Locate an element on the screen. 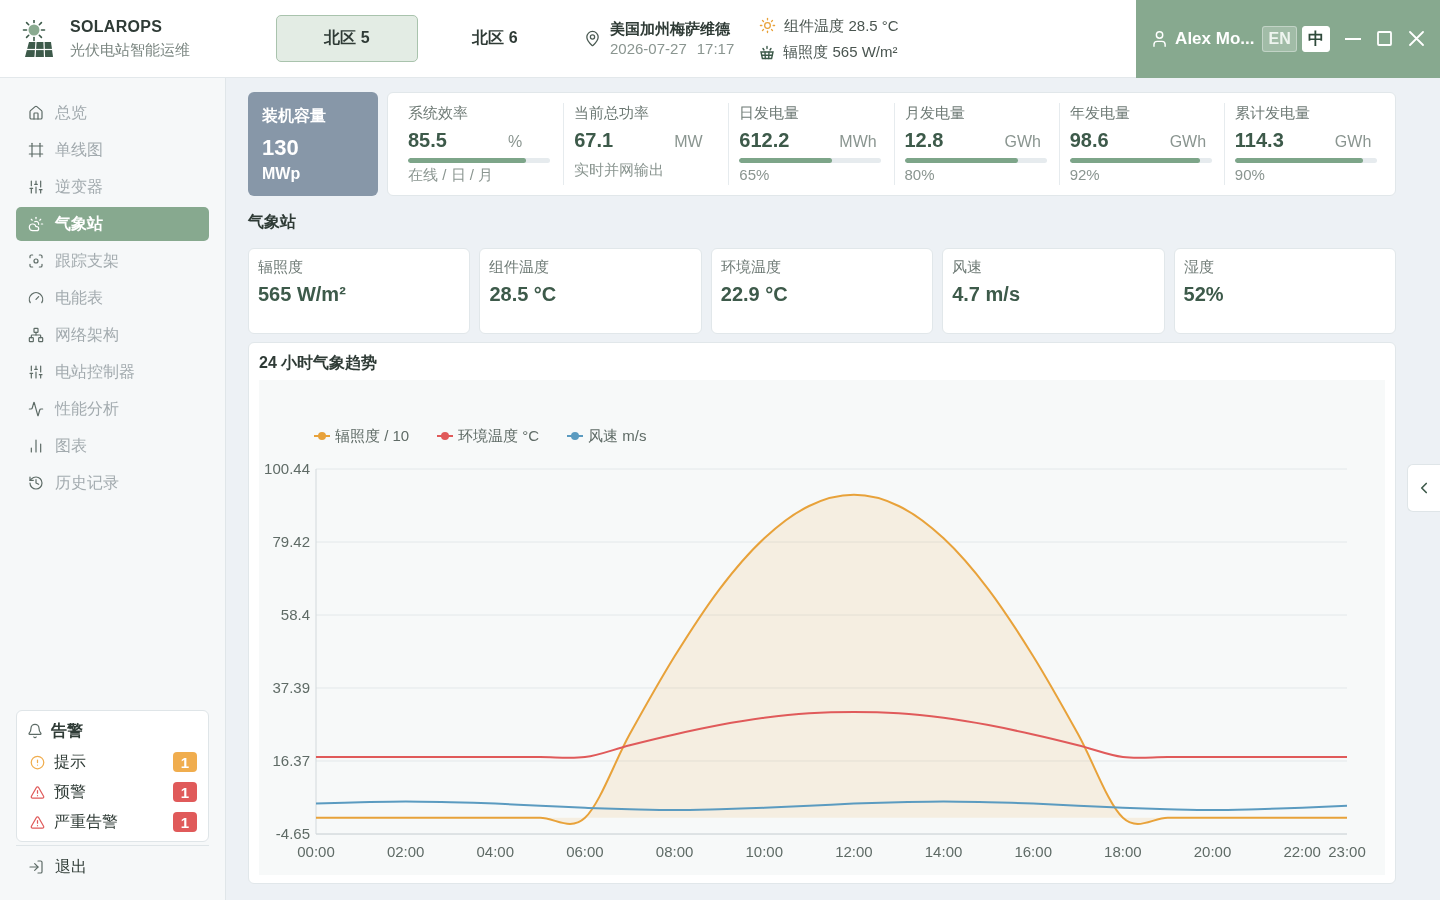 Image resolution: width=1440 pixels, height=900 pixels. basket-icon is located at coordinates (767, 51).